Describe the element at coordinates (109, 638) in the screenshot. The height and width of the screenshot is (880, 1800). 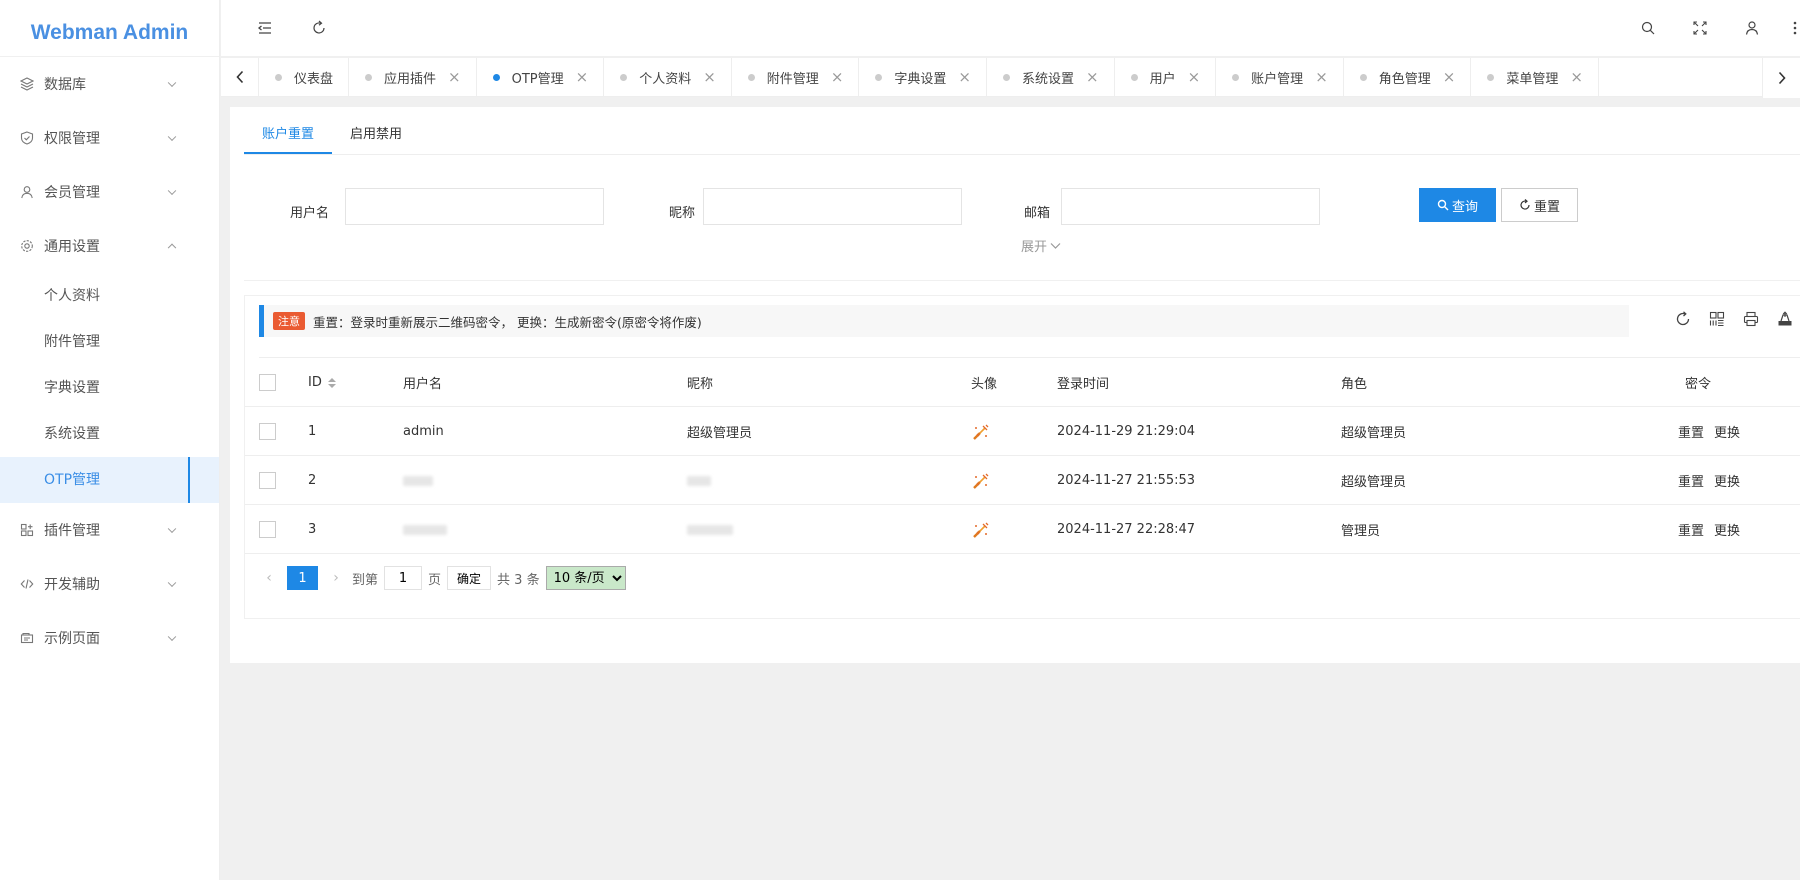
I see `sidebar-item-examples: 示例页面` at that location.